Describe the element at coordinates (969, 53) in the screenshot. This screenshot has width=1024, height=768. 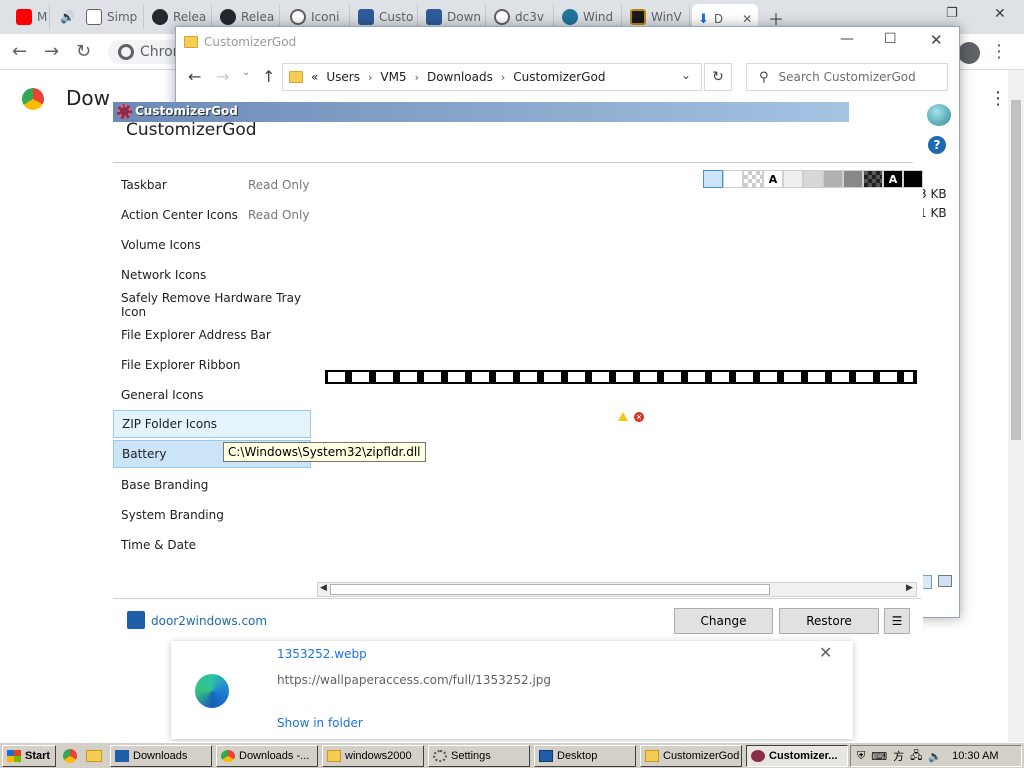
I see `profile-avatar-icon` at that location.